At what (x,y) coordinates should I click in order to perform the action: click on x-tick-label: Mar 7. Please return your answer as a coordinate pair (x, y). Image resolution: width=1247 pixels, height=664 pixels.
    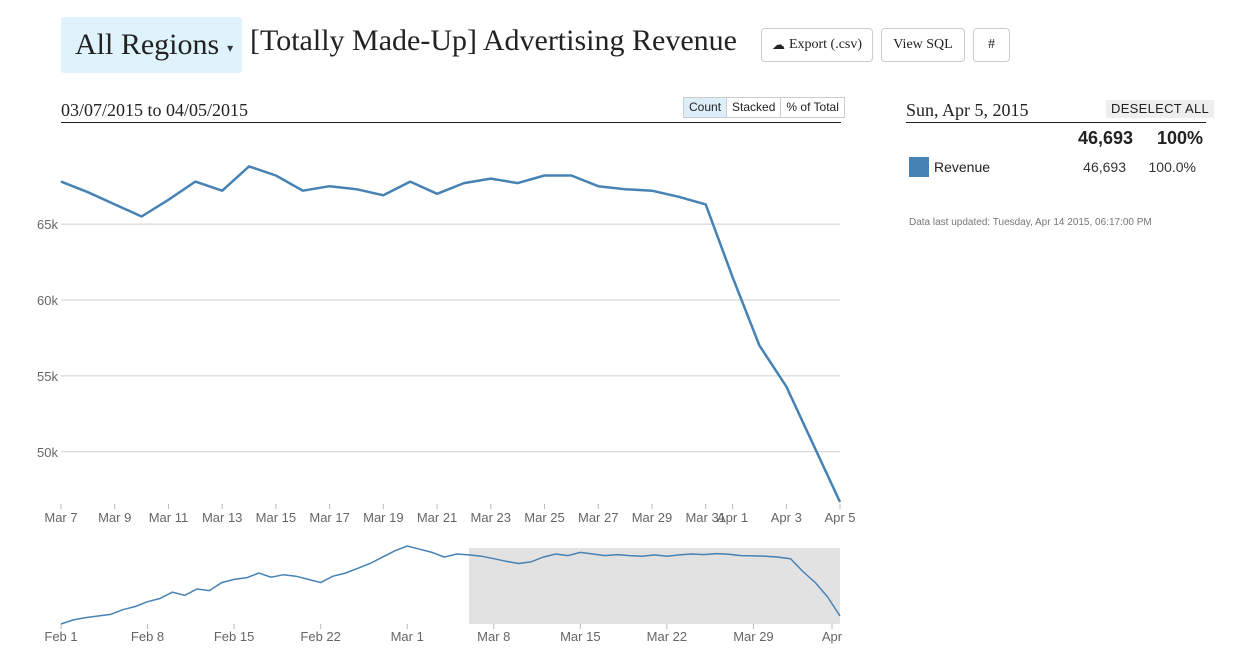
    Looking at the image, I should click on (60, 517).